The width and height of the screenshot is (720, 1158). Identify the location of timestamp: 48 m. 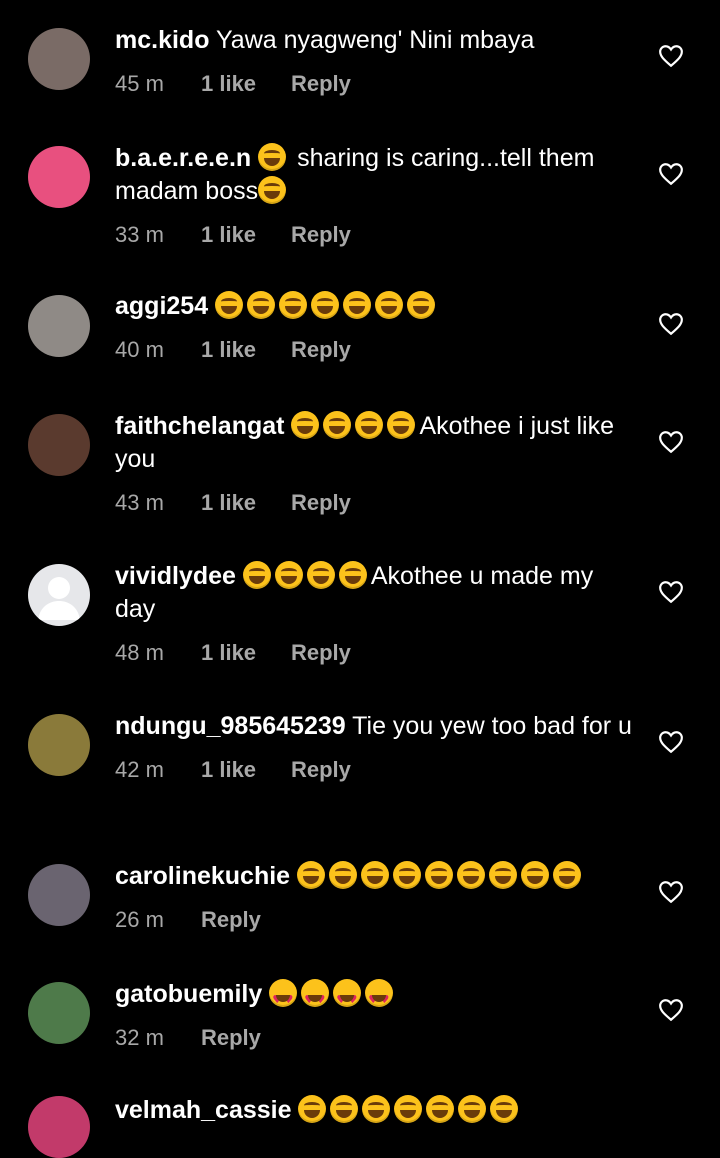
(139, 652).